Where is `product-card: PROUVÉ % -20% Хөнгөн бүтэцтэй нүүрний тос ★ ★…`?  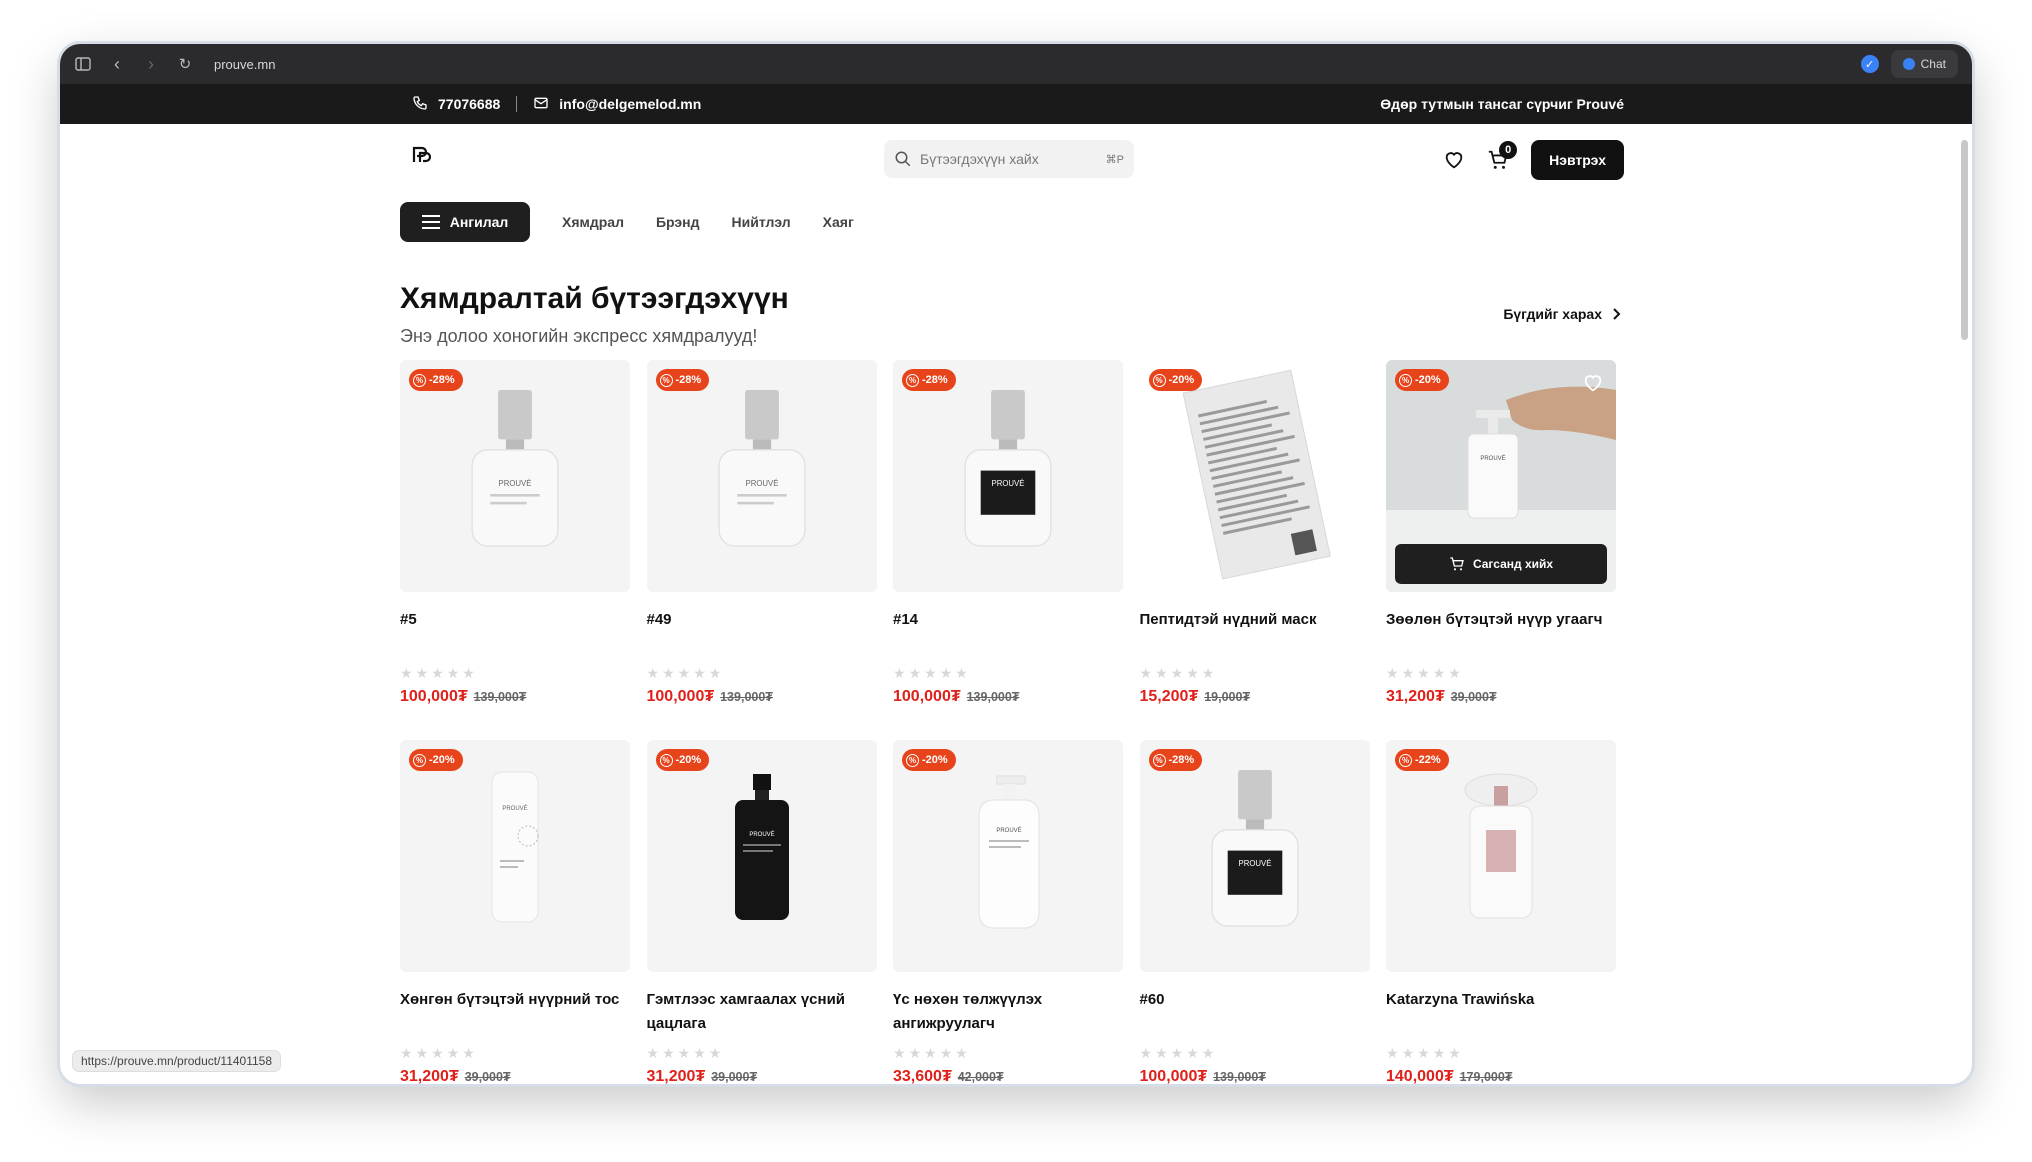
product-card: PROUVÉ % -20% Хөнгөн бүтэцтэй нүүрний тос ★ ★… is located at coordinates (515, 912).